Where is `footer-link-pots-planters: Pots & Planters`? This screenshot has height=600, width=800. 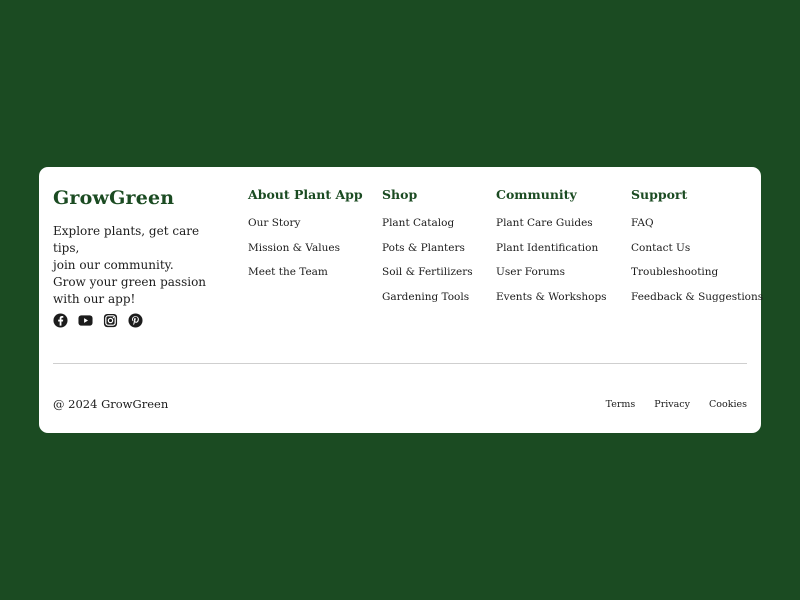
footer-link-pots-planters: Pots & Planters is located at coordinates (427, 254).